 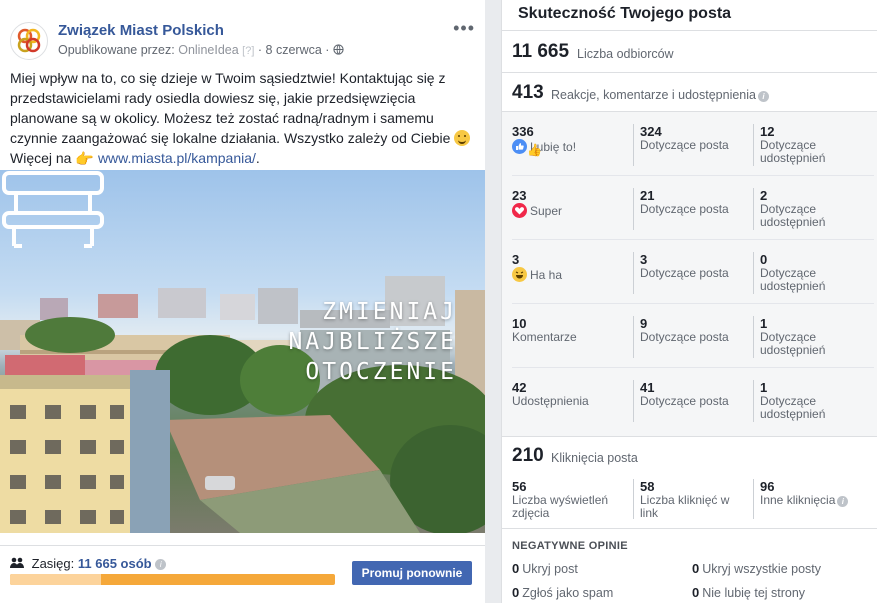 I want to click on clicks-value: 210, so click(x=528, y=455).